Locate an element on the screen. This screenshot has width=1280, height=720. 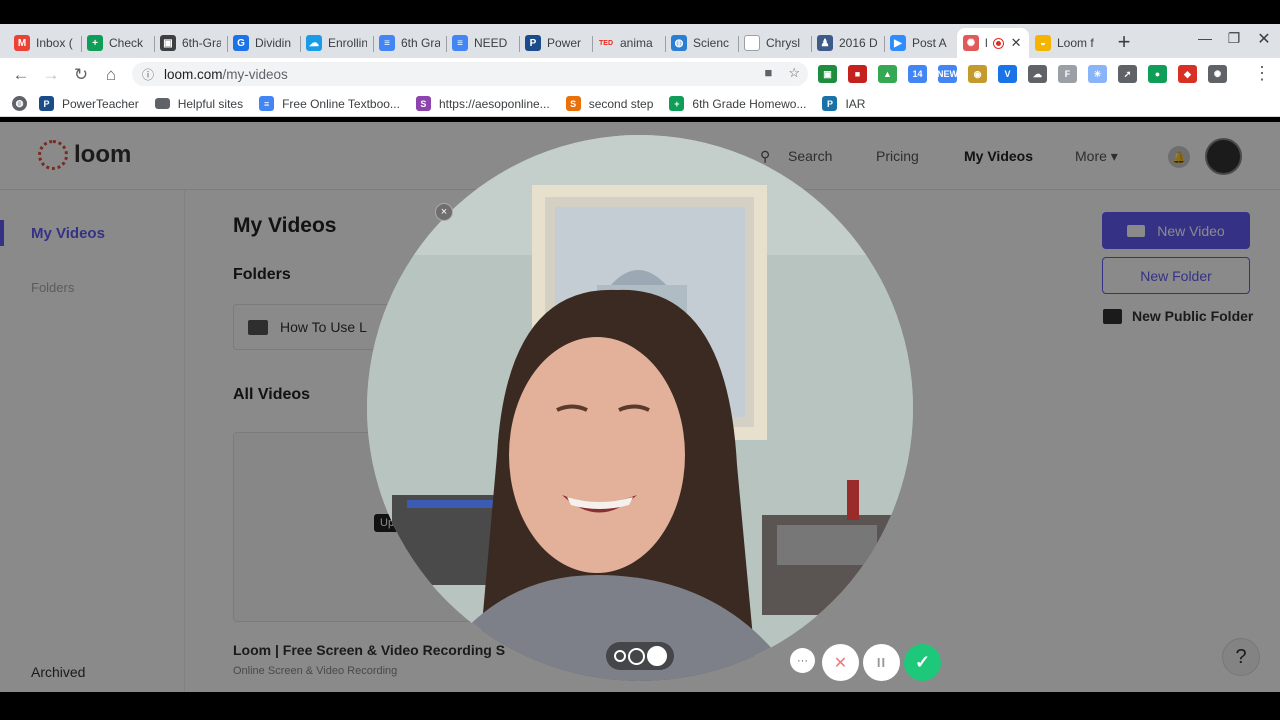
tab-2: ▣ 6th-Gra is located at coordinates (190, 43).